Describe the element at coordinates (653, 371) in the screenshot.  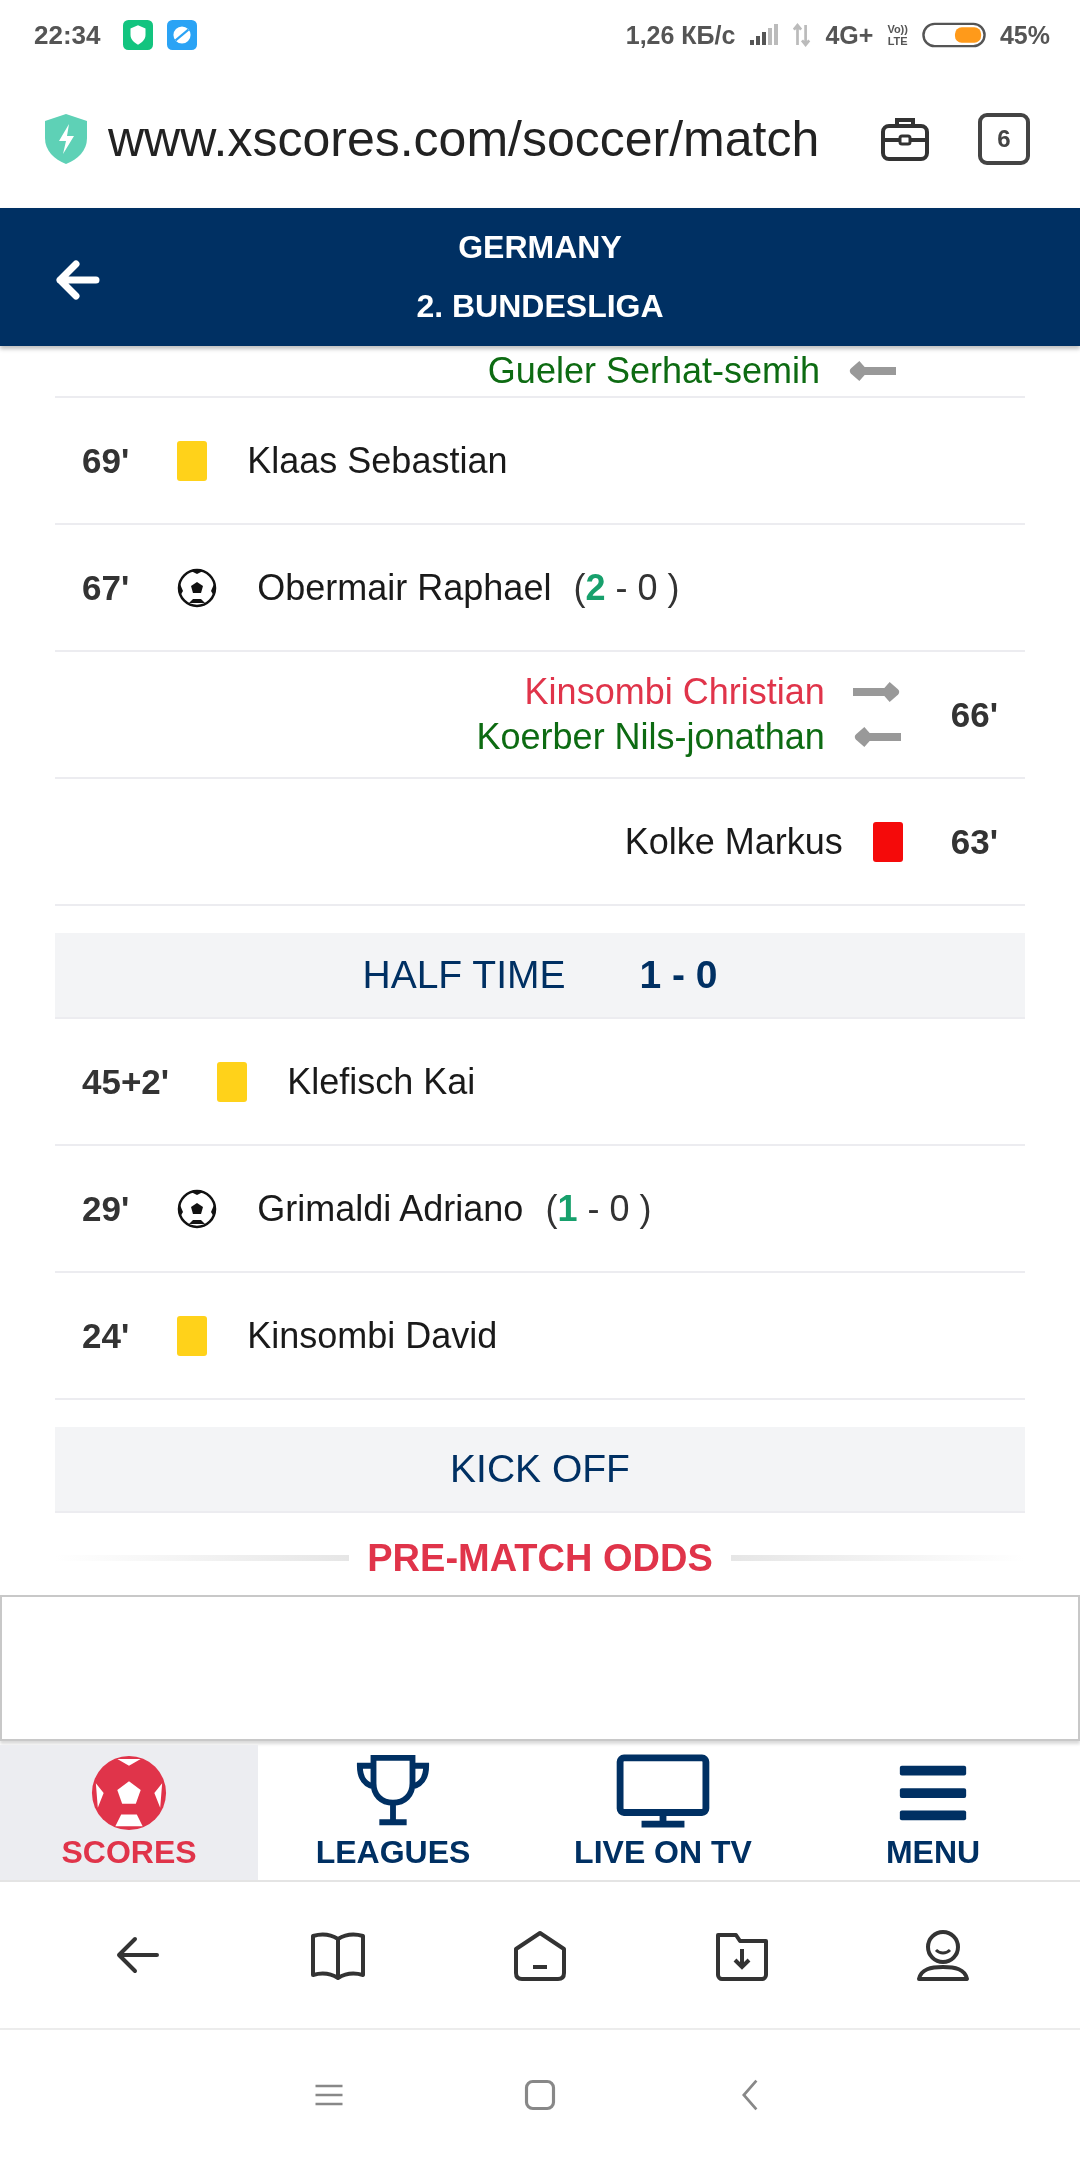
I see `player-in-name: Gueler Serhat-semih` at that location.